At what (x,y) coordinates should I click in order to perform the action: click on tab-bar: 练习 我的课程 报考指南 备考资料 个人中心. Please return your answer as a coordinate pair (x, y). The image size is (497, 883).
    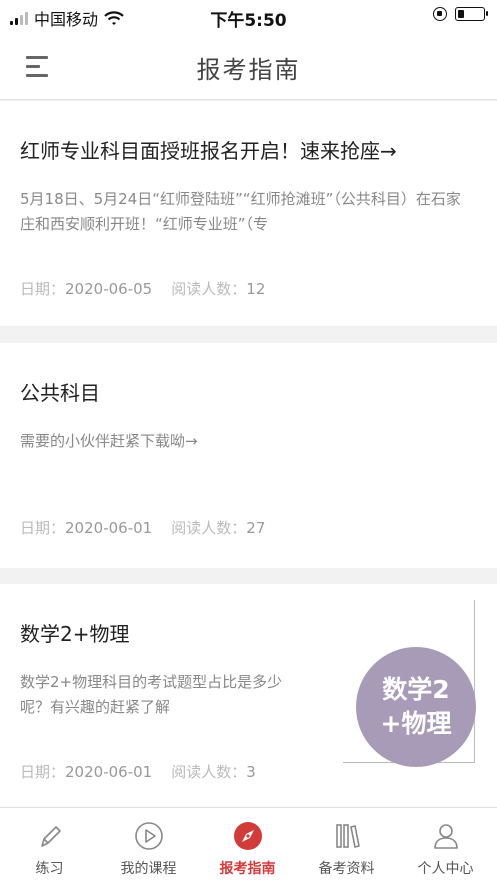
    Looking at the image, I should click on (248, 845).